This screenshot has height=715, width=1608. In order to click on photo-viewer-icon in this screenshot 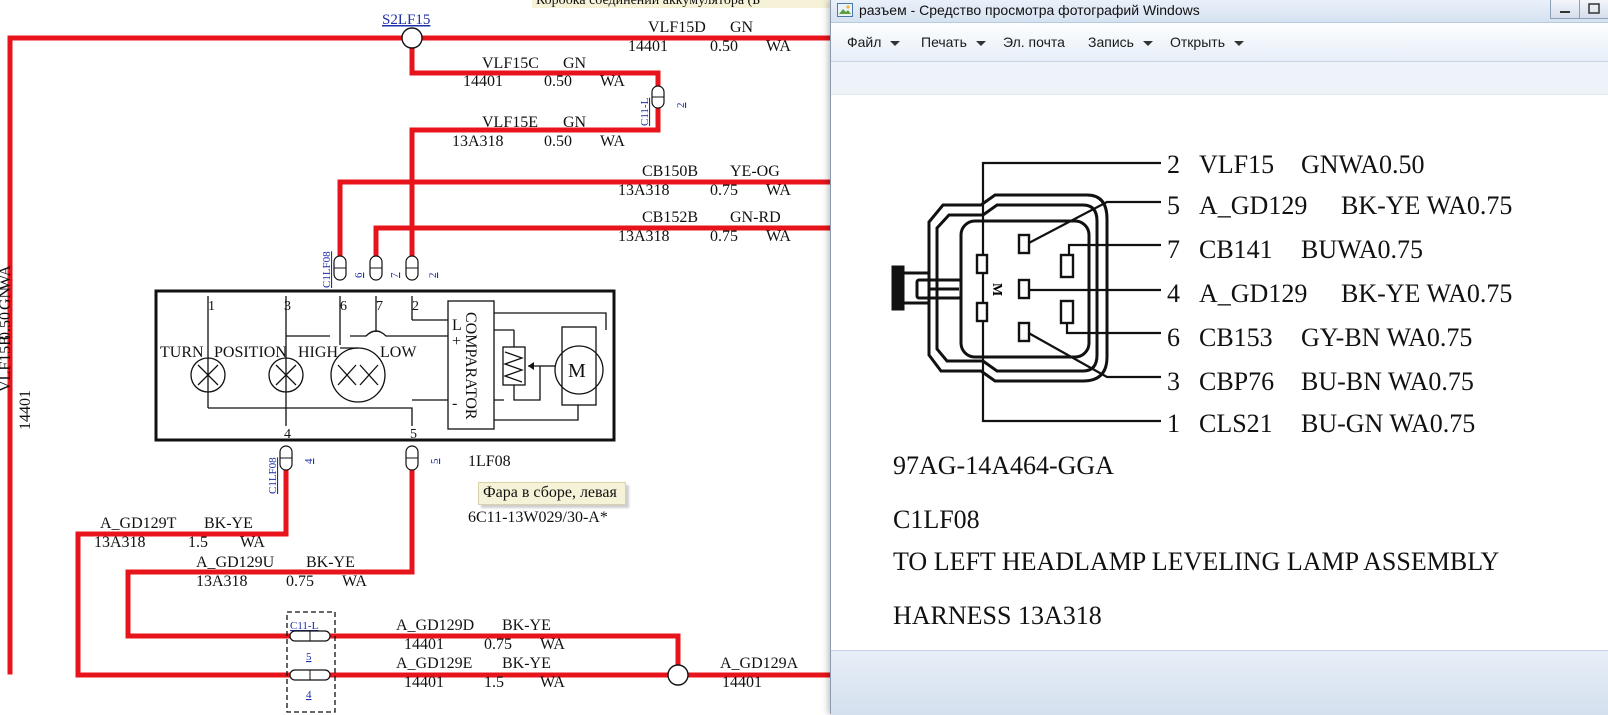, I will do `click(845, 10)`.